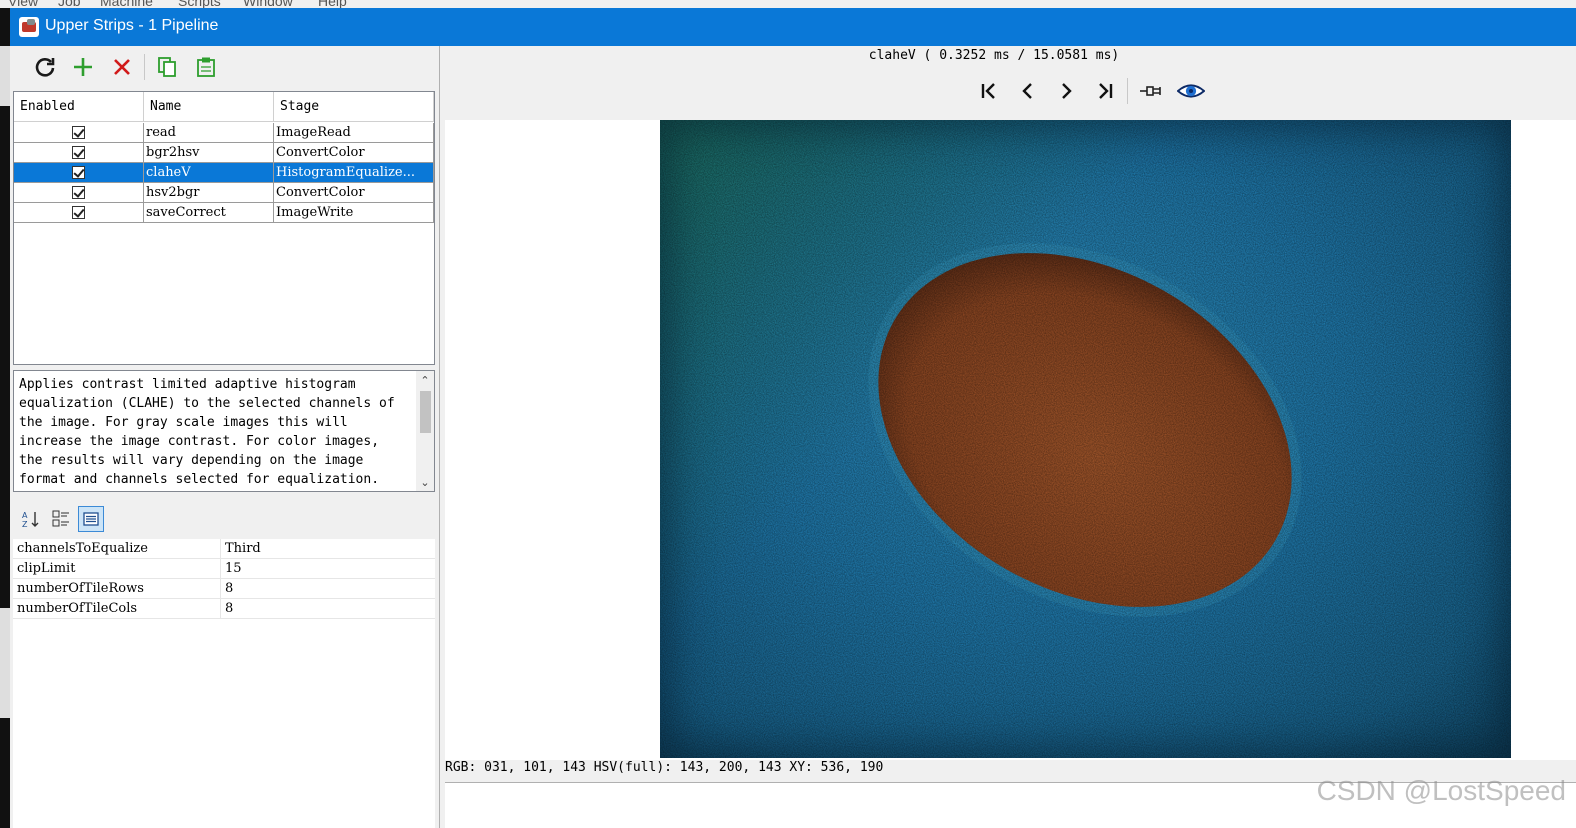 The image size is (1576, 828). What do you see at coordinates (5, 418) in the screenshot?
I see `background-window-edge` at bounding box center [5, 418].